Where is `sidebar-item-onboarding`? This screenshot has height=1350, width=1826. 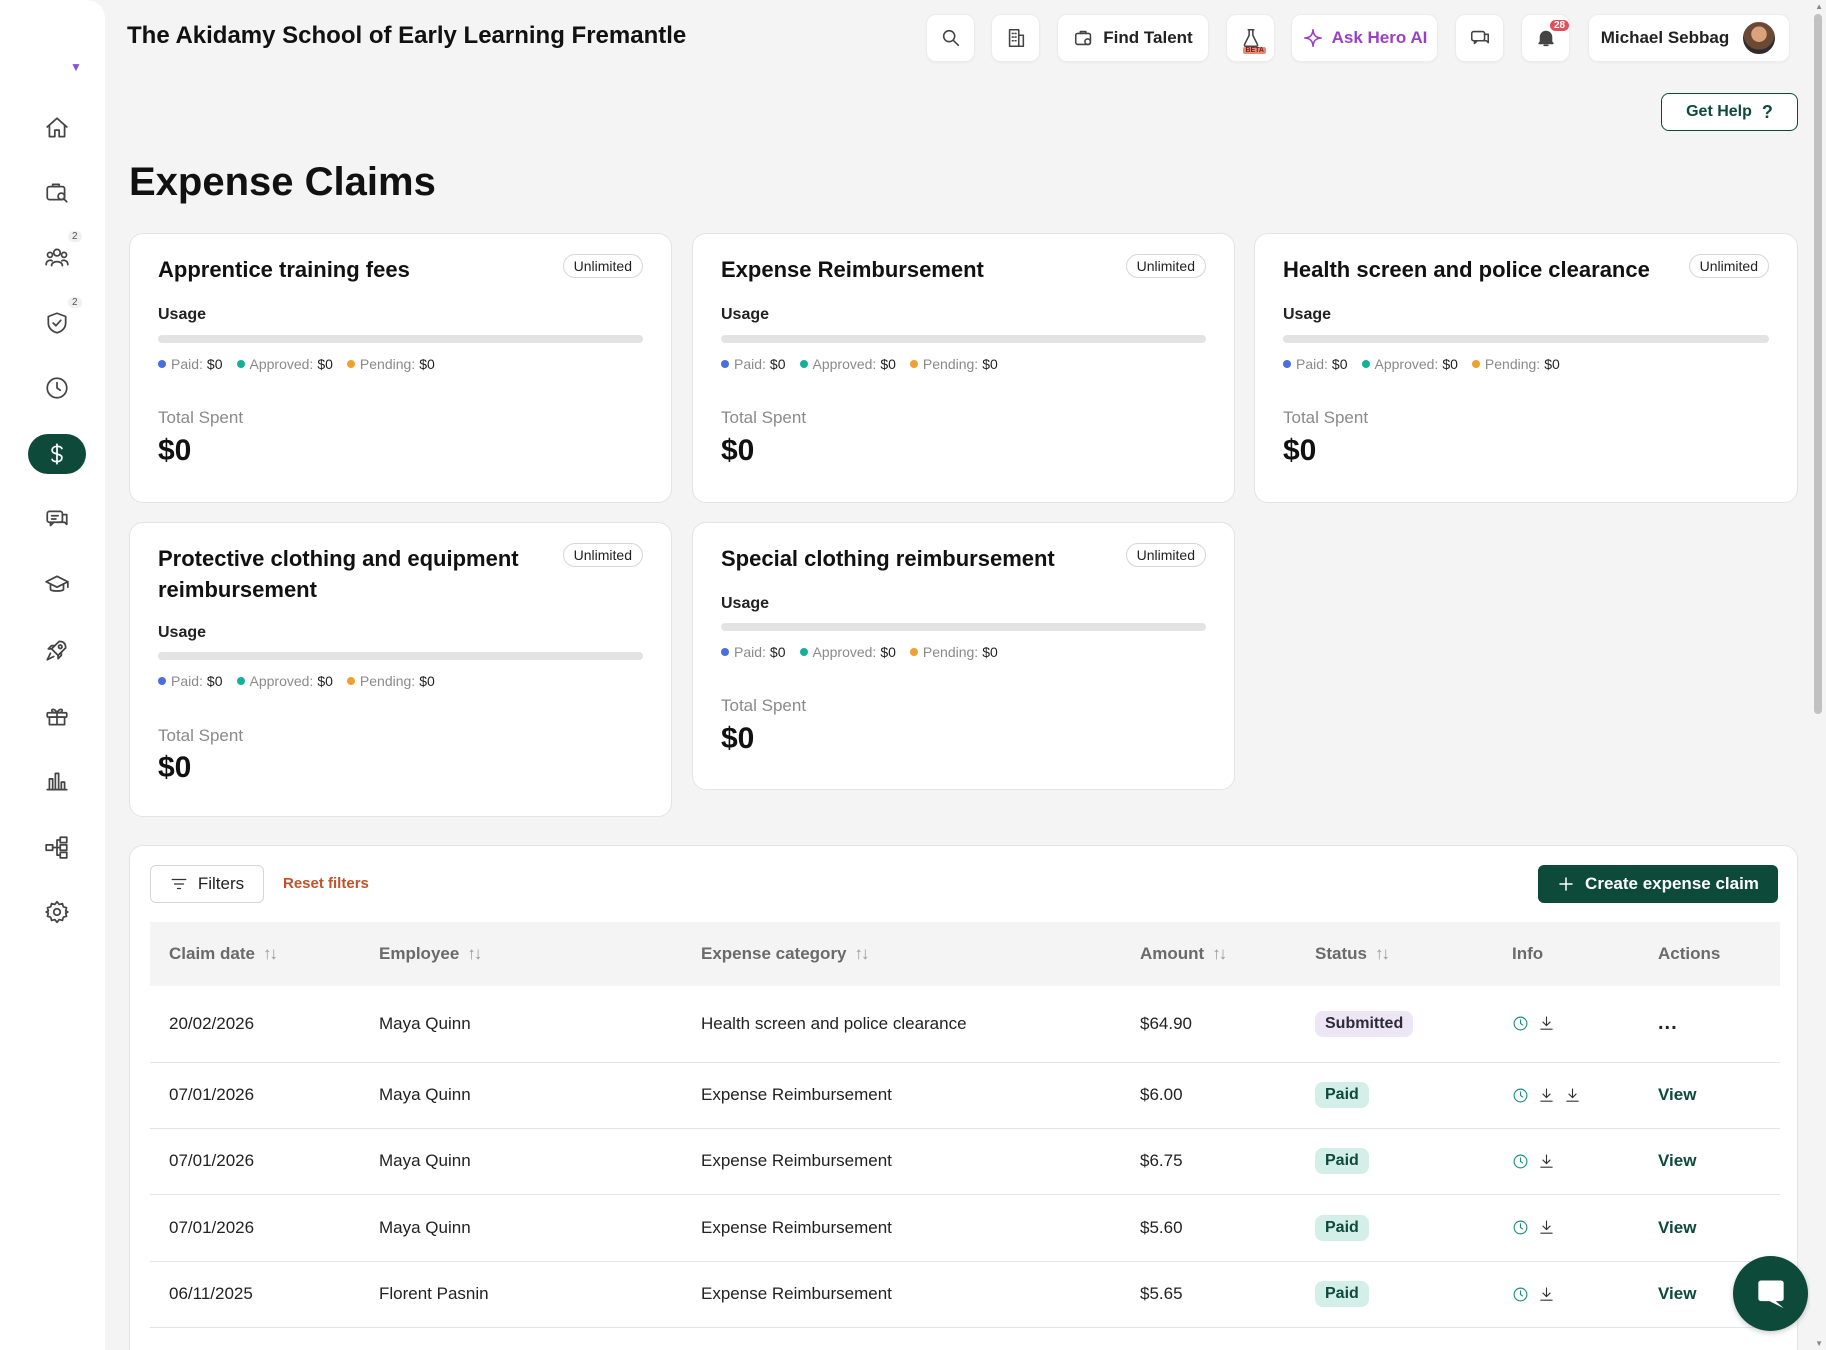 sidebar-item-onboarding is located at coordinates (57, 650).